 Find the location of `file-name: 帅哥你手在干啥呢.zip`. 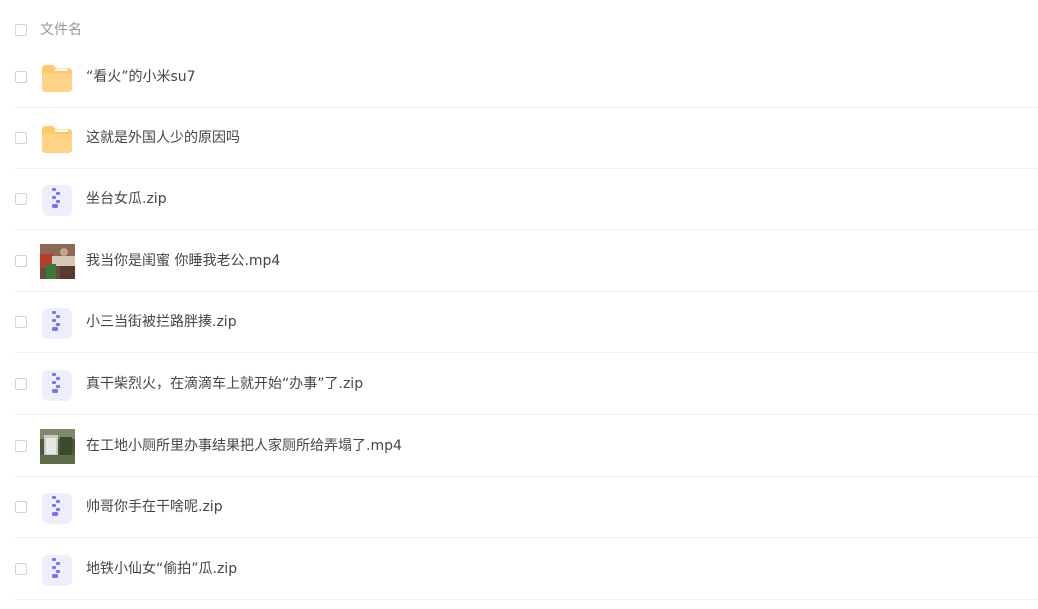

file-name: 帅哥你手在干啥呢.zip is located at coordinates (154, 507).